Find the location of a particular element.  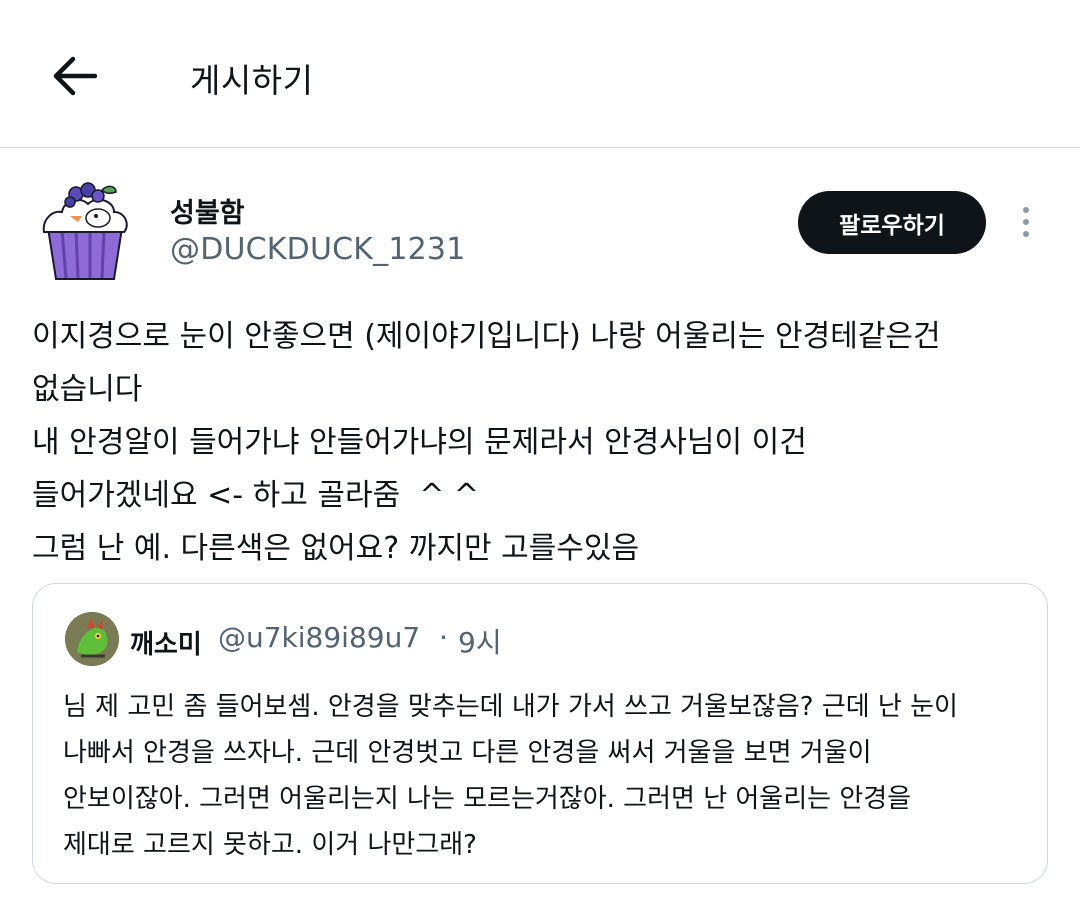

back-button is located at coordinates (74, 76).